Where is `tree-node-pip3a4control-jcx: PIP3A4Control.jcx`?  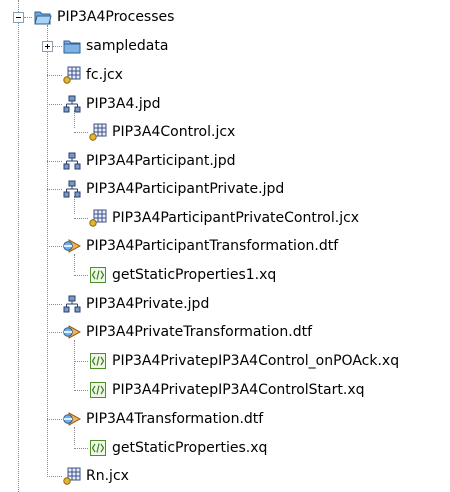 tree-node-pip3a4control-jcx: PIP3A4Control.jcx is located at coordinates (162, 132).